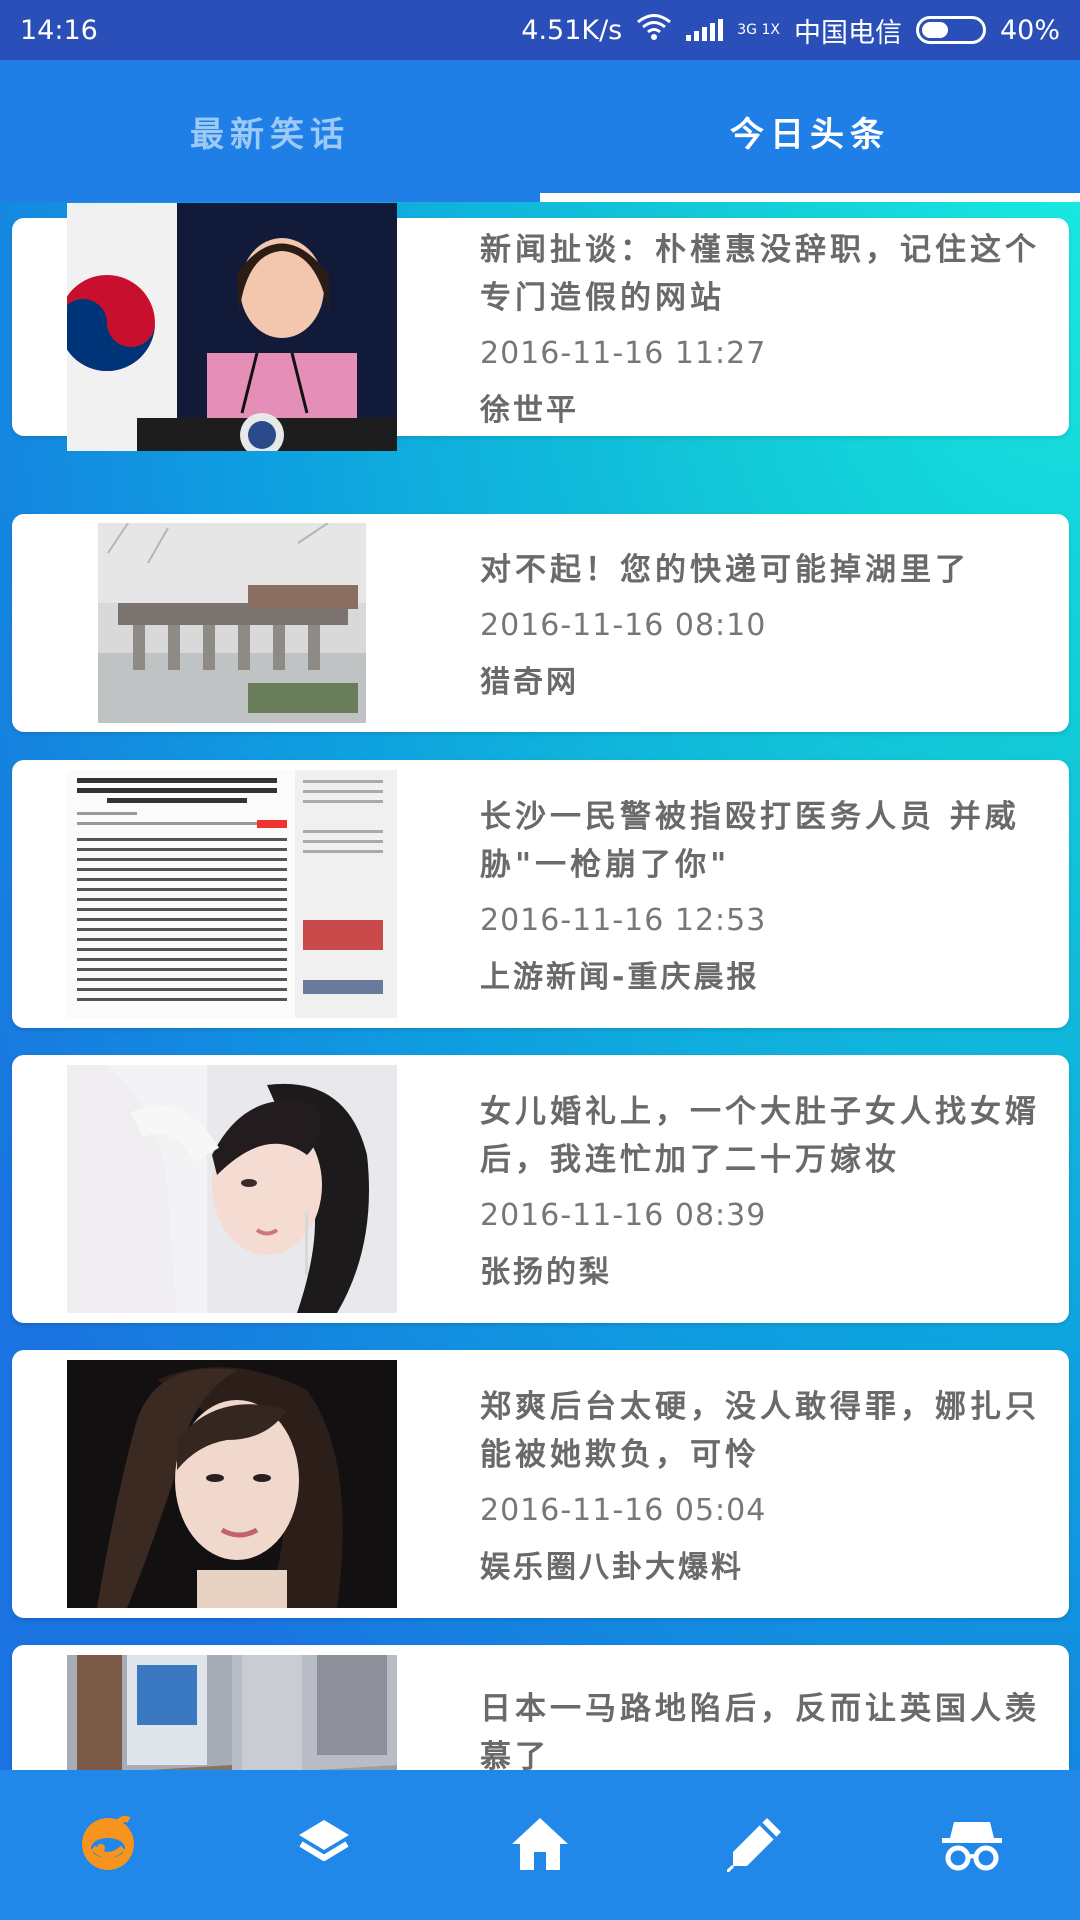 The height and width of the screenshot is (1920, 1080). I want to click on tab-latest-jokes: 最新笑话, so click(270, 131).